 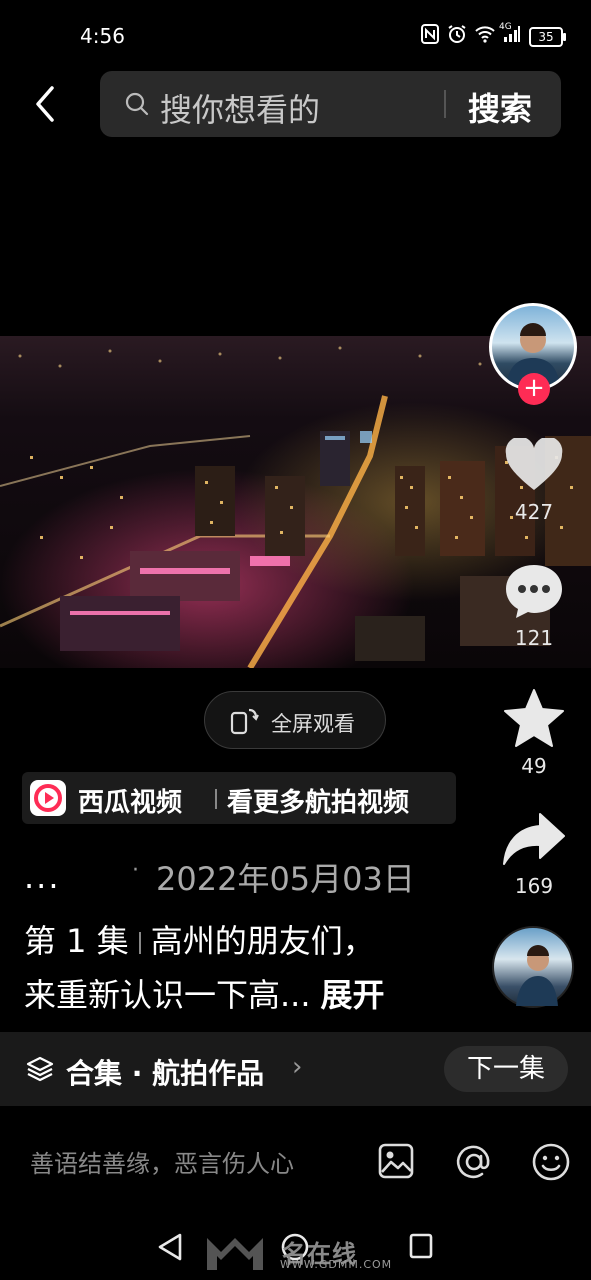 I want to click on nfc-icon, so click(x=430, y=36).